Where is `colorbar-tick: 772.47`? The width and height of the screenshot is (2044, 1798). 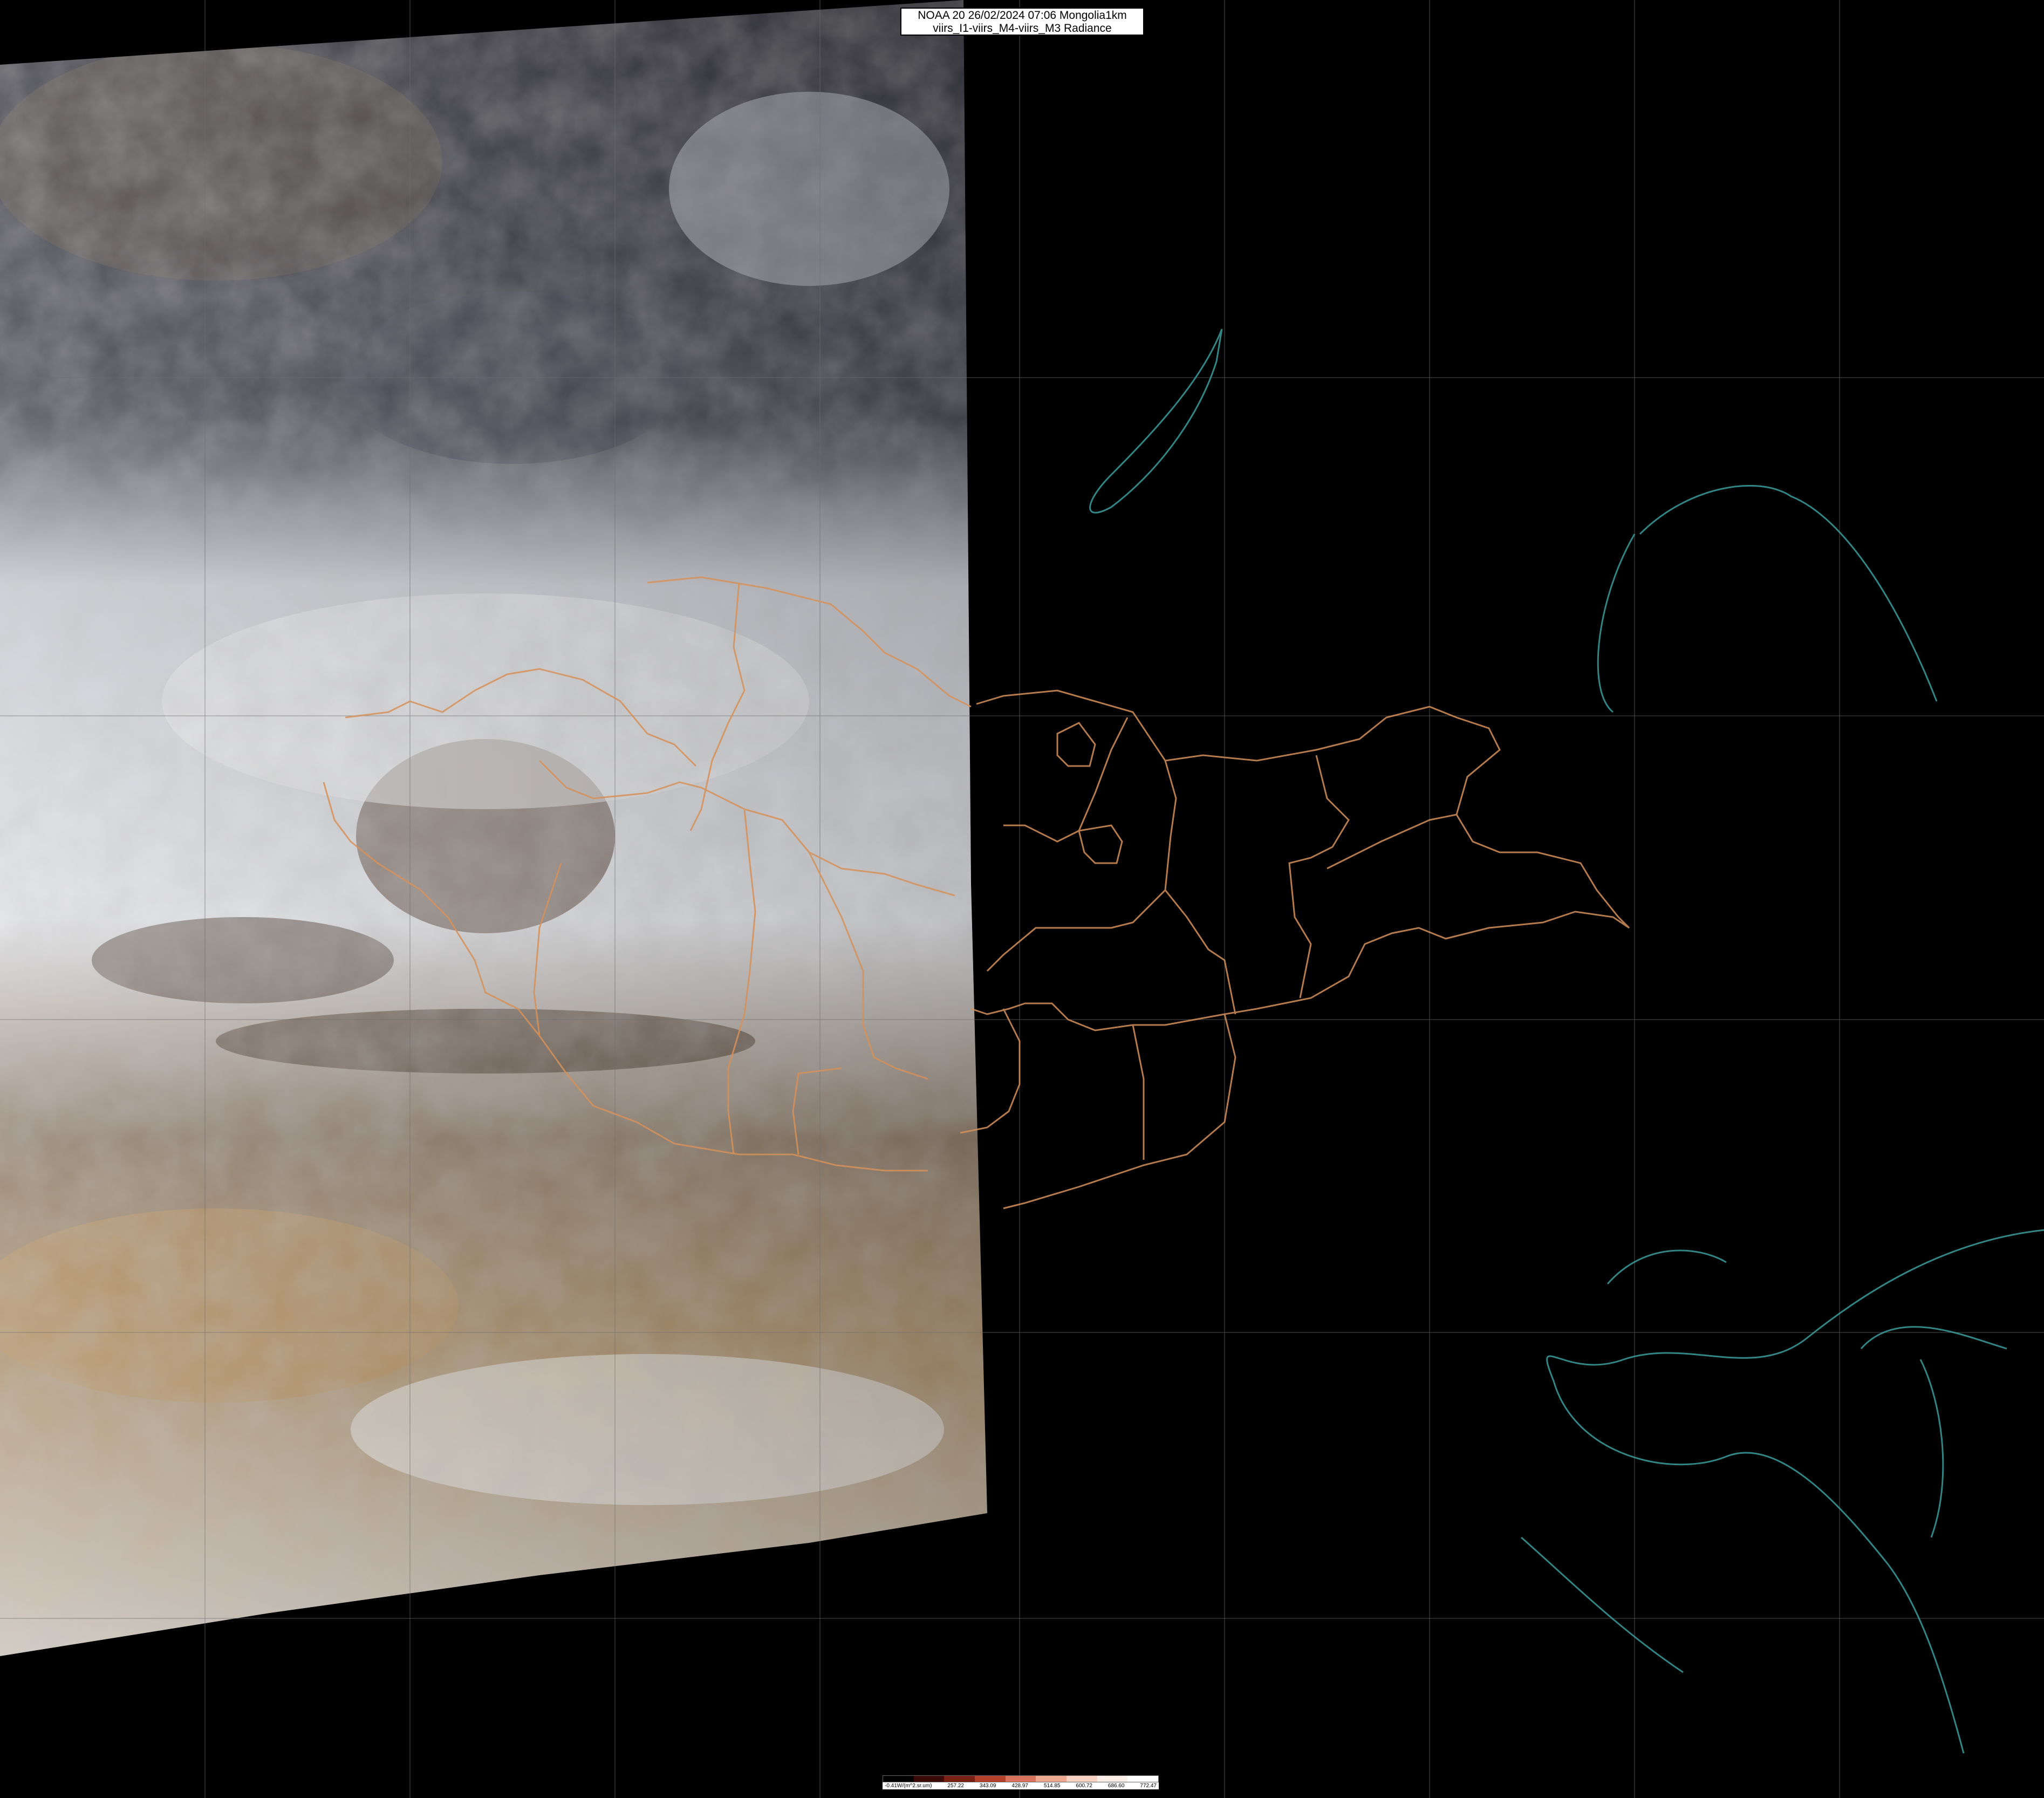 colorbar-tick: 772.47 is located at coordinates (1148, 1786).